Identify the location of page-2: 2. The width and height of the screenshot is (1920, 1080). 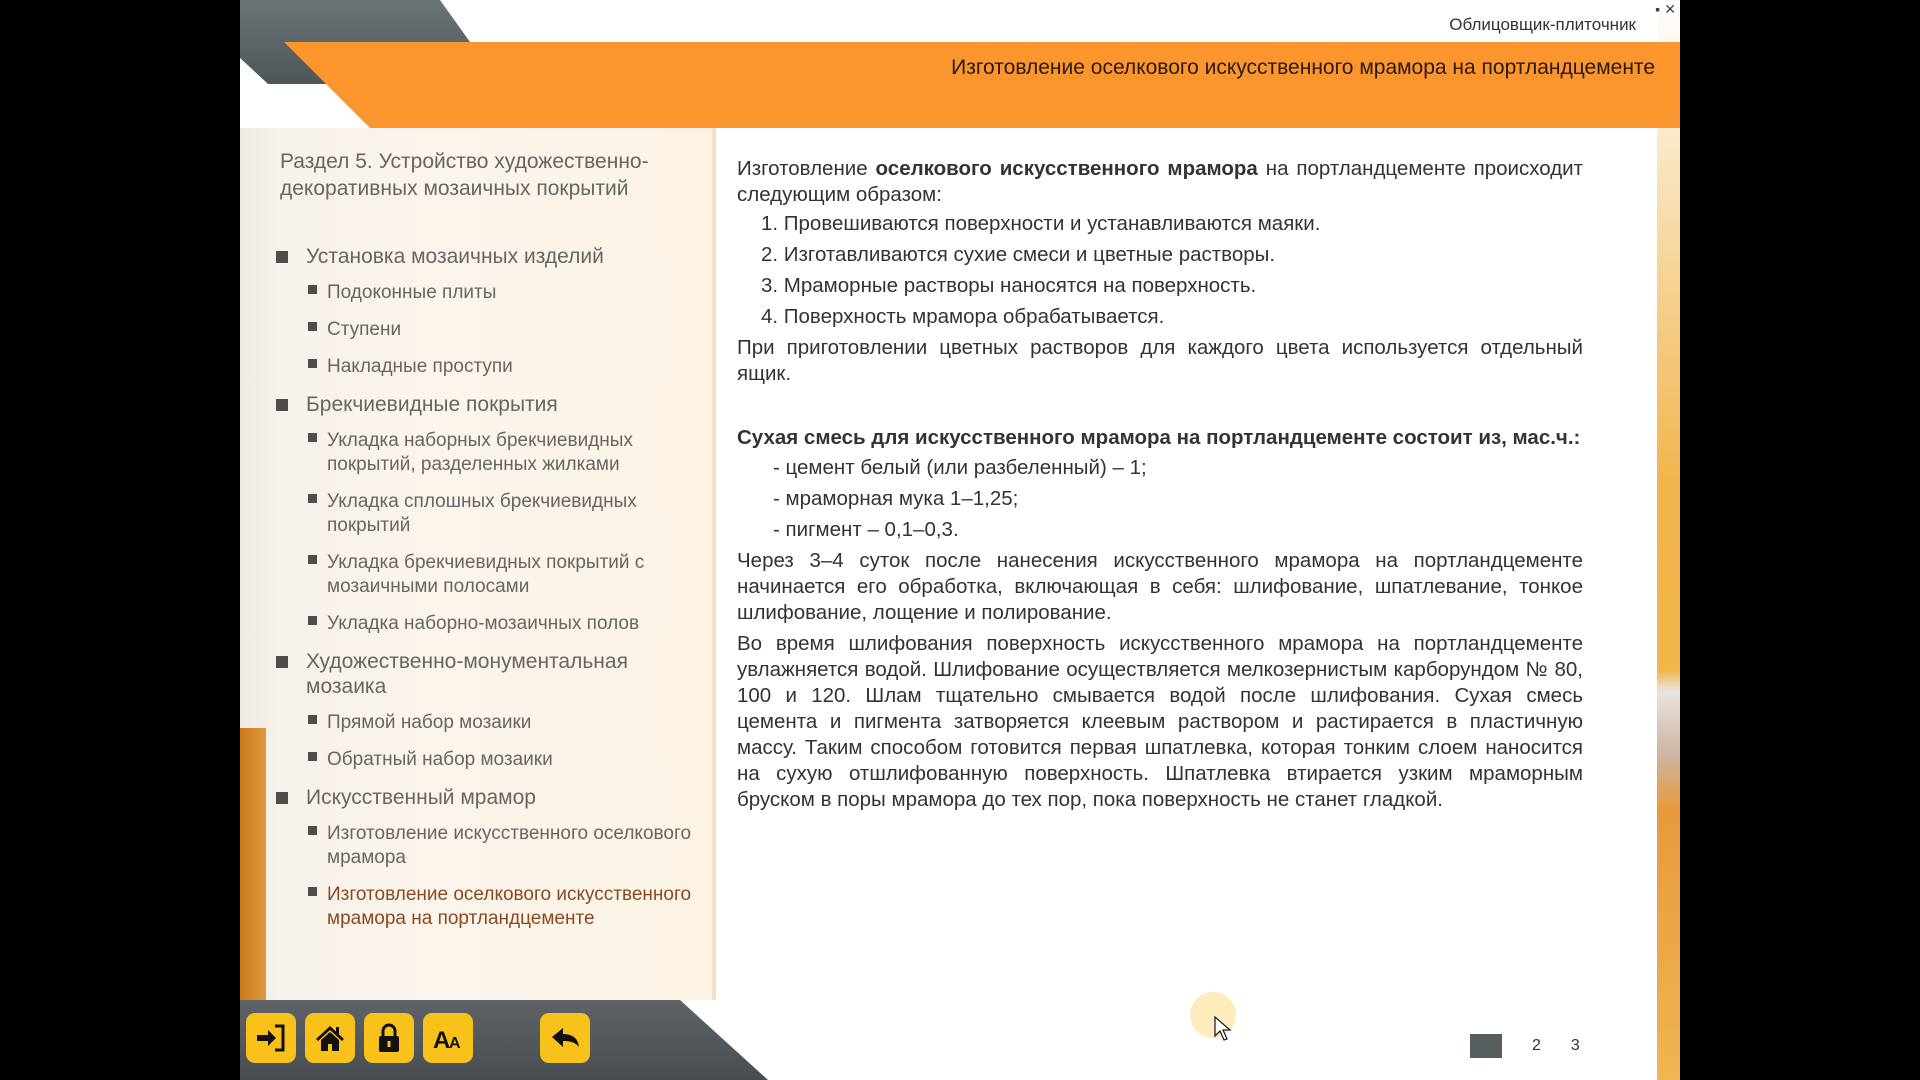
(1536, 1046).